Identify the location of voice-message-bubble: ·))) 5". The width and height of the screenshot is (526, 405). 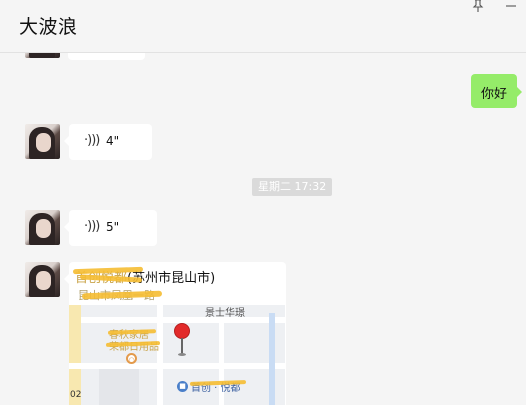
(110, 228).